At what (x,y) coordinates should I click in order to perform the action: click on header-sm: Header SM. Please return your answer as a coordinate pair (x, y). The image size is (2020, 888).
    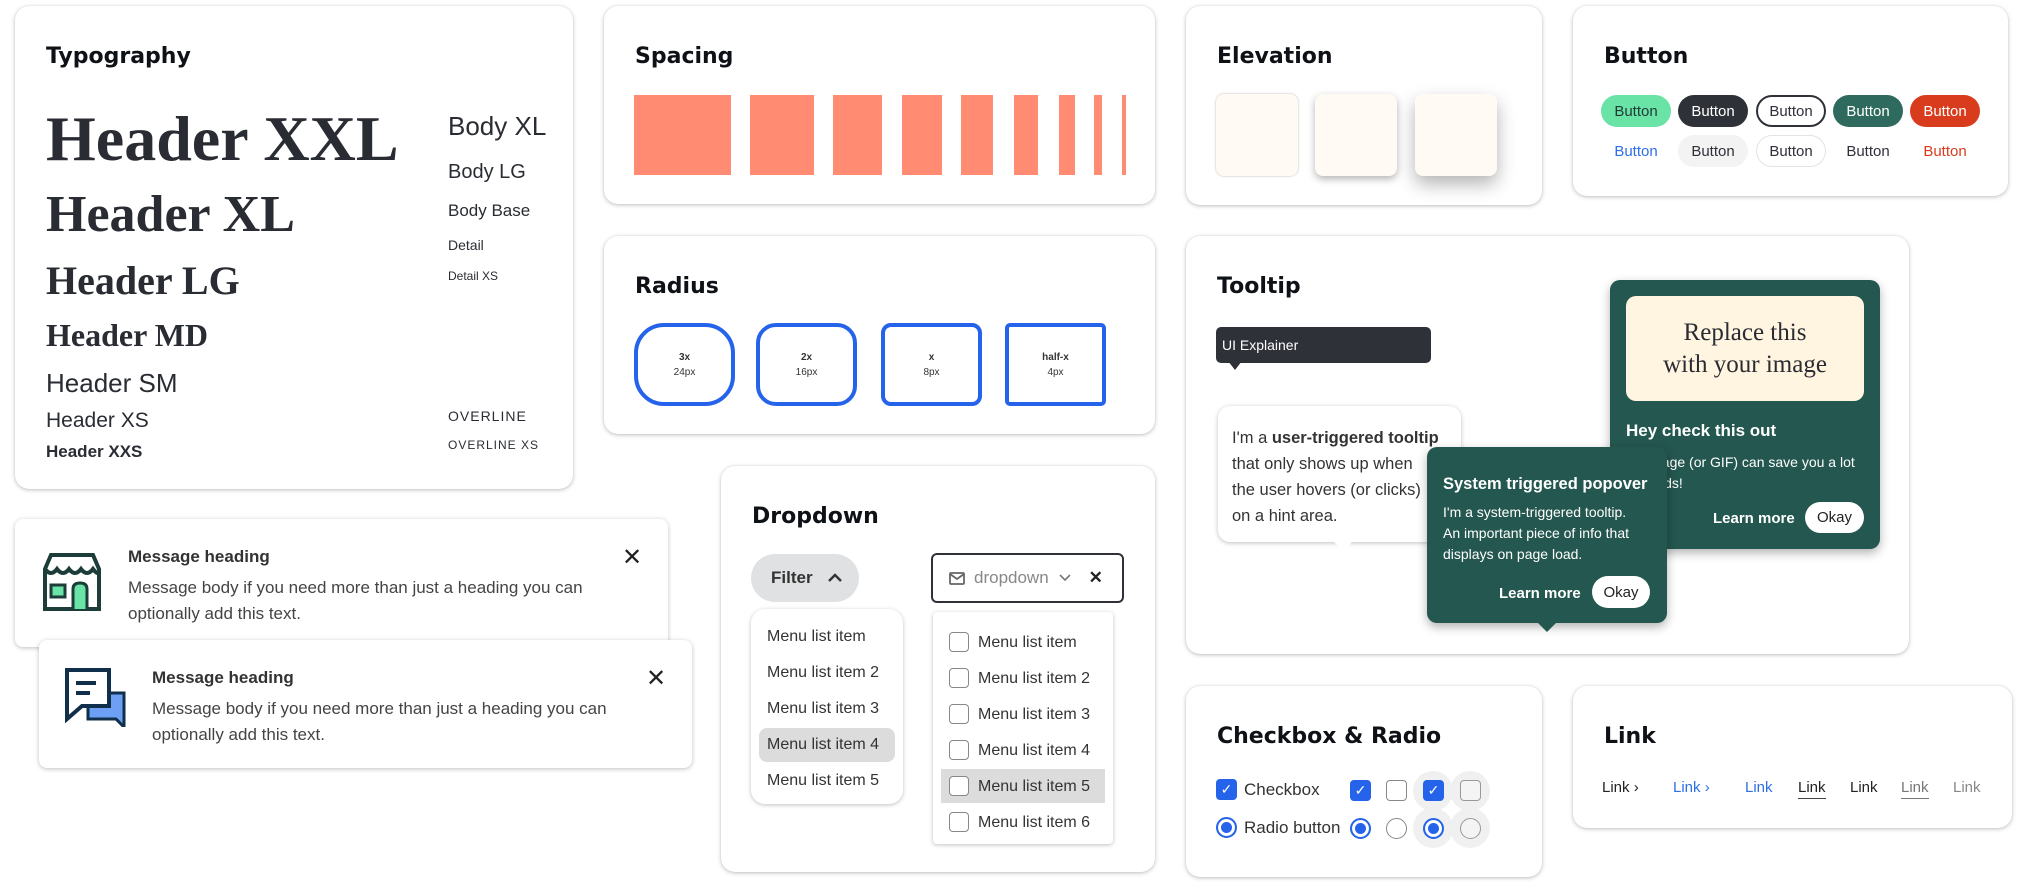
    Looking at the image, I should click on (112, 383).